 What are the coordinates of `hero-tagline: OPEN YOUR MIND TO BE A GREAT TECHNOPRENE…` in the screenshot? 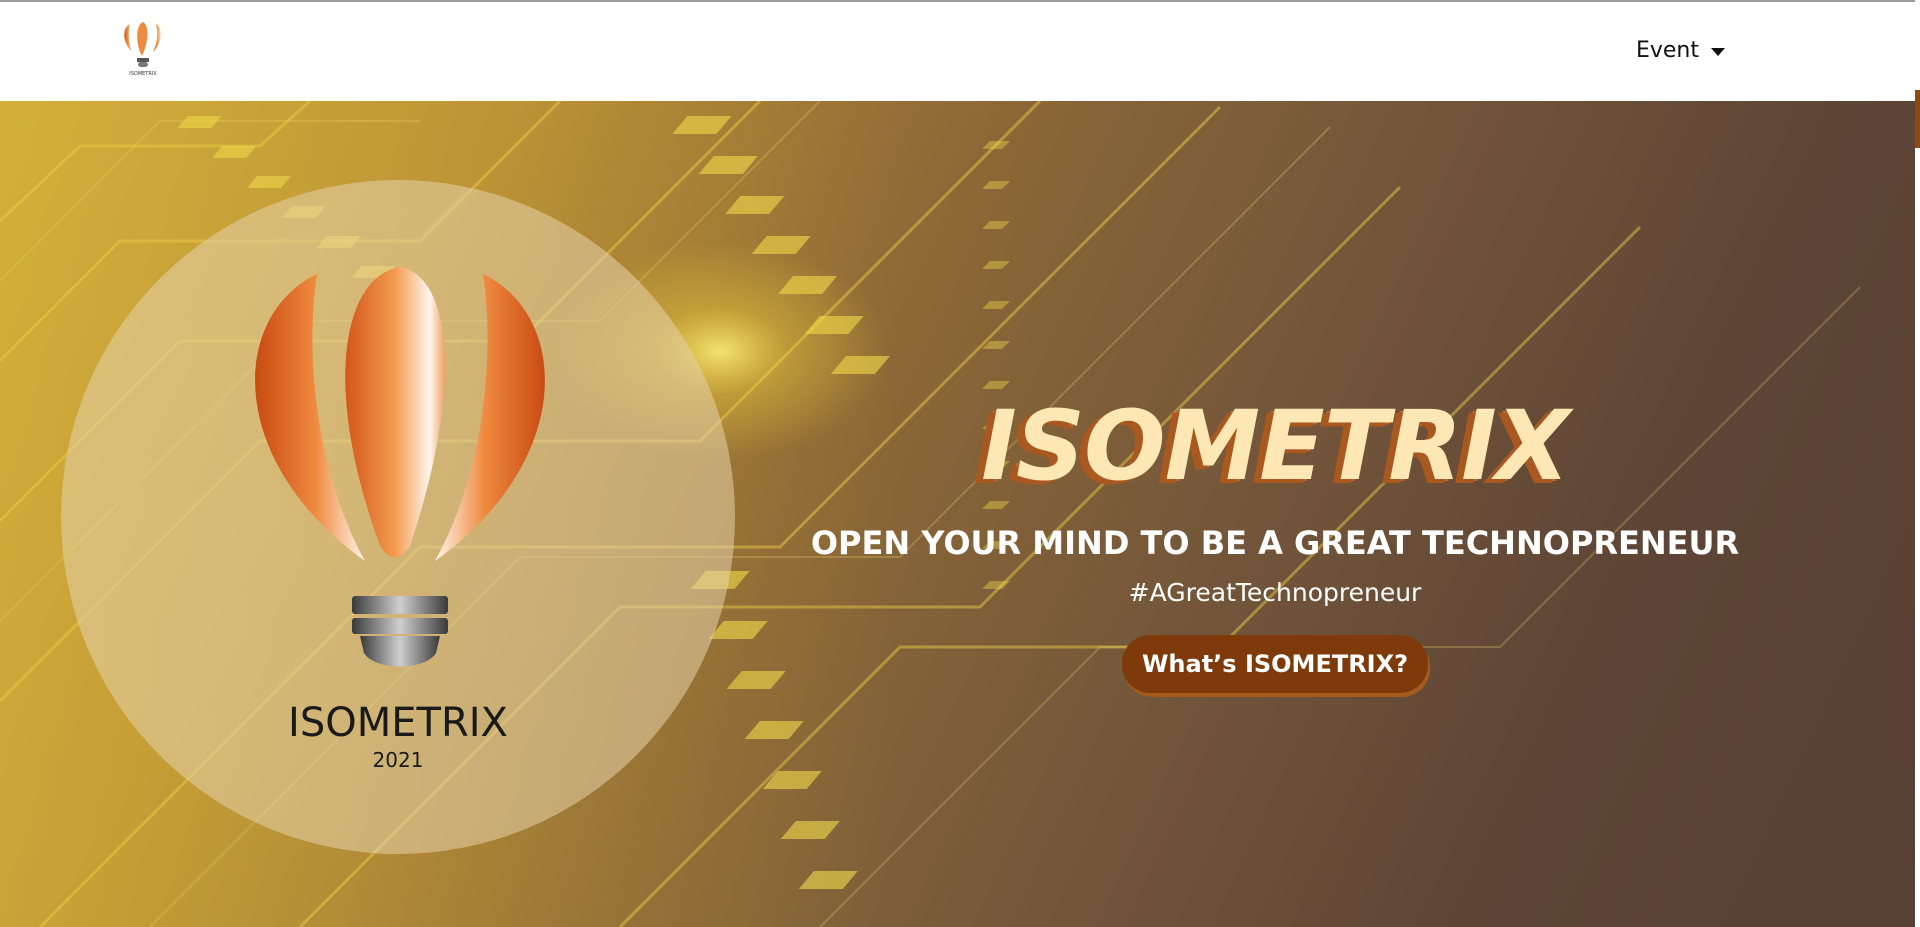 It's located at (1275, 543).